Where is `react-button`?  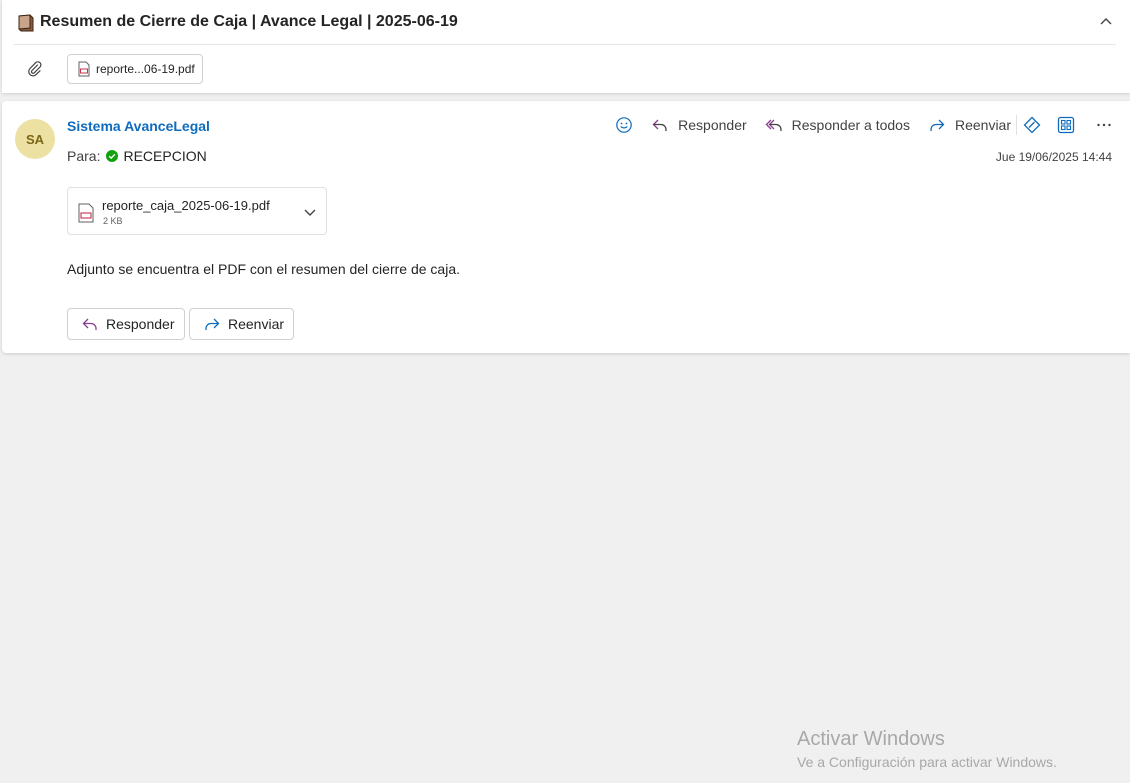 react-button is located at coordinates (624, 125).